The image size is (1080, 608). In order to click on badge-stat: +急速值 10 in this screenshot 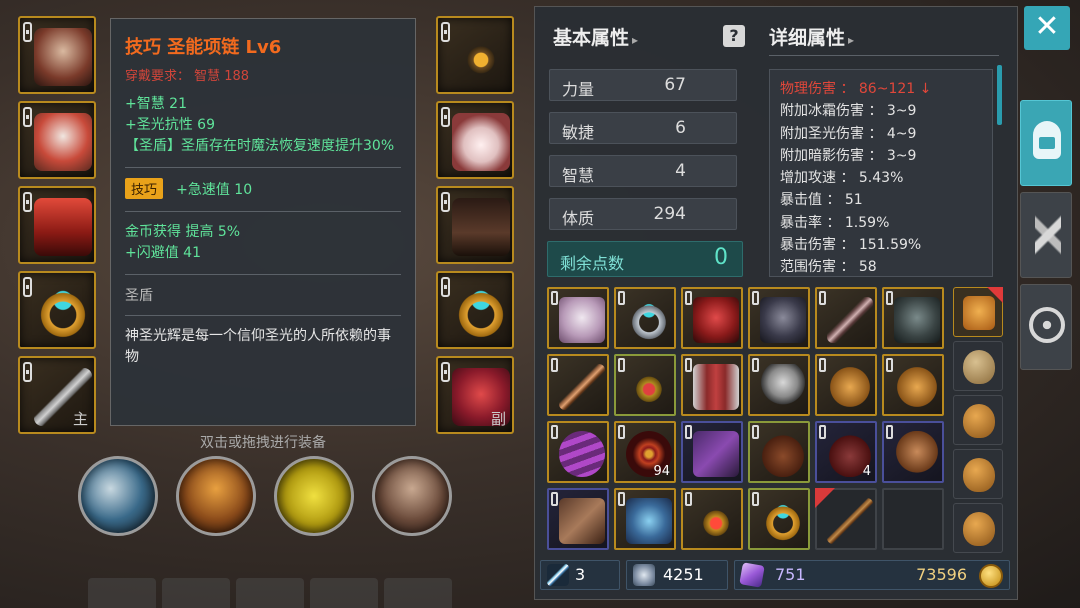, I will do `click(214, 190)`.